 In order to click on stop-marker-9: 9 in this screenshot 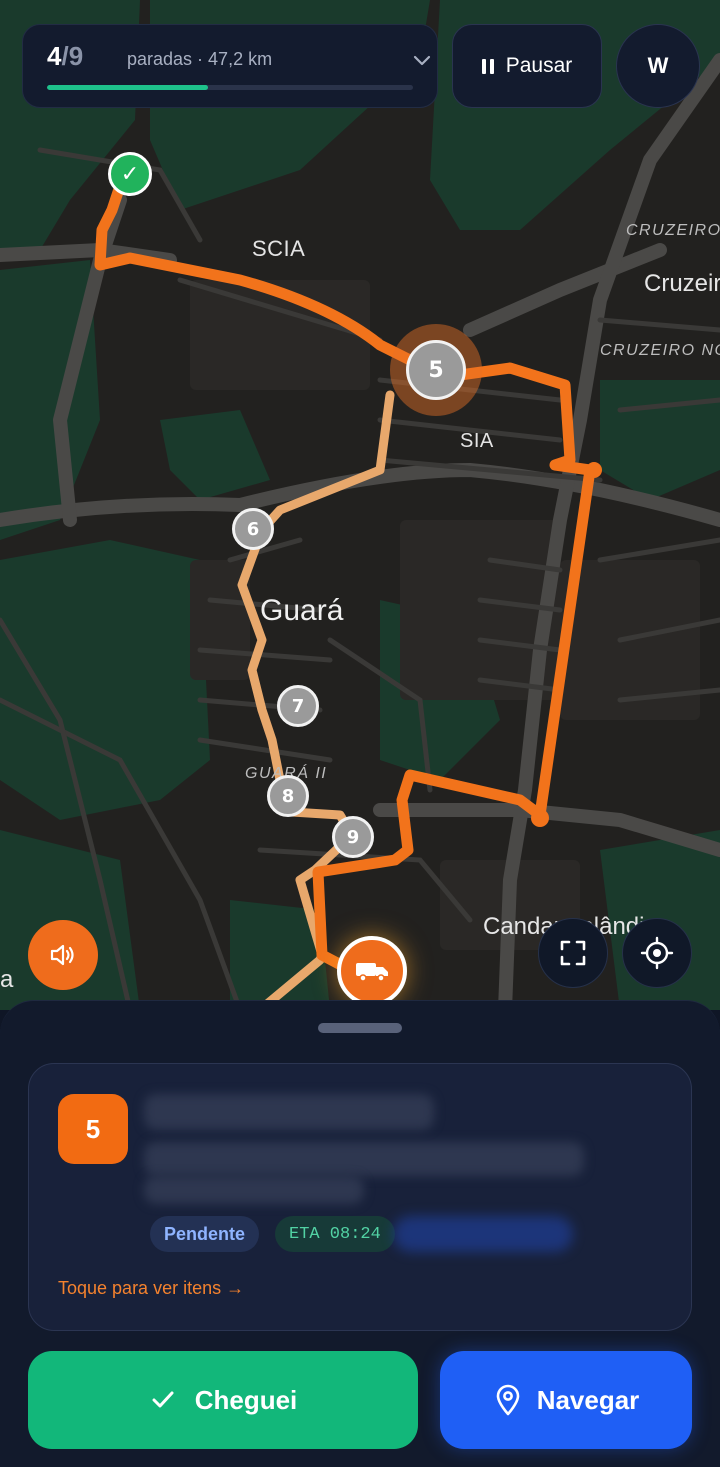, I will do `click(353, 837)`.